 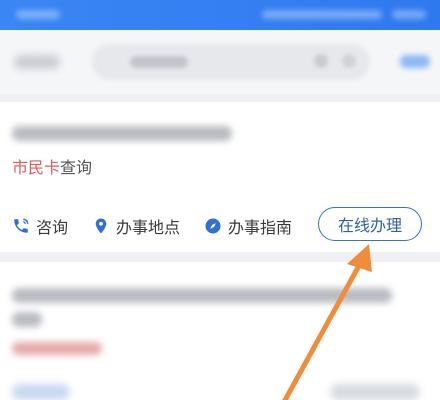 I want to click on scan-icon, so click(x=321, y=61).